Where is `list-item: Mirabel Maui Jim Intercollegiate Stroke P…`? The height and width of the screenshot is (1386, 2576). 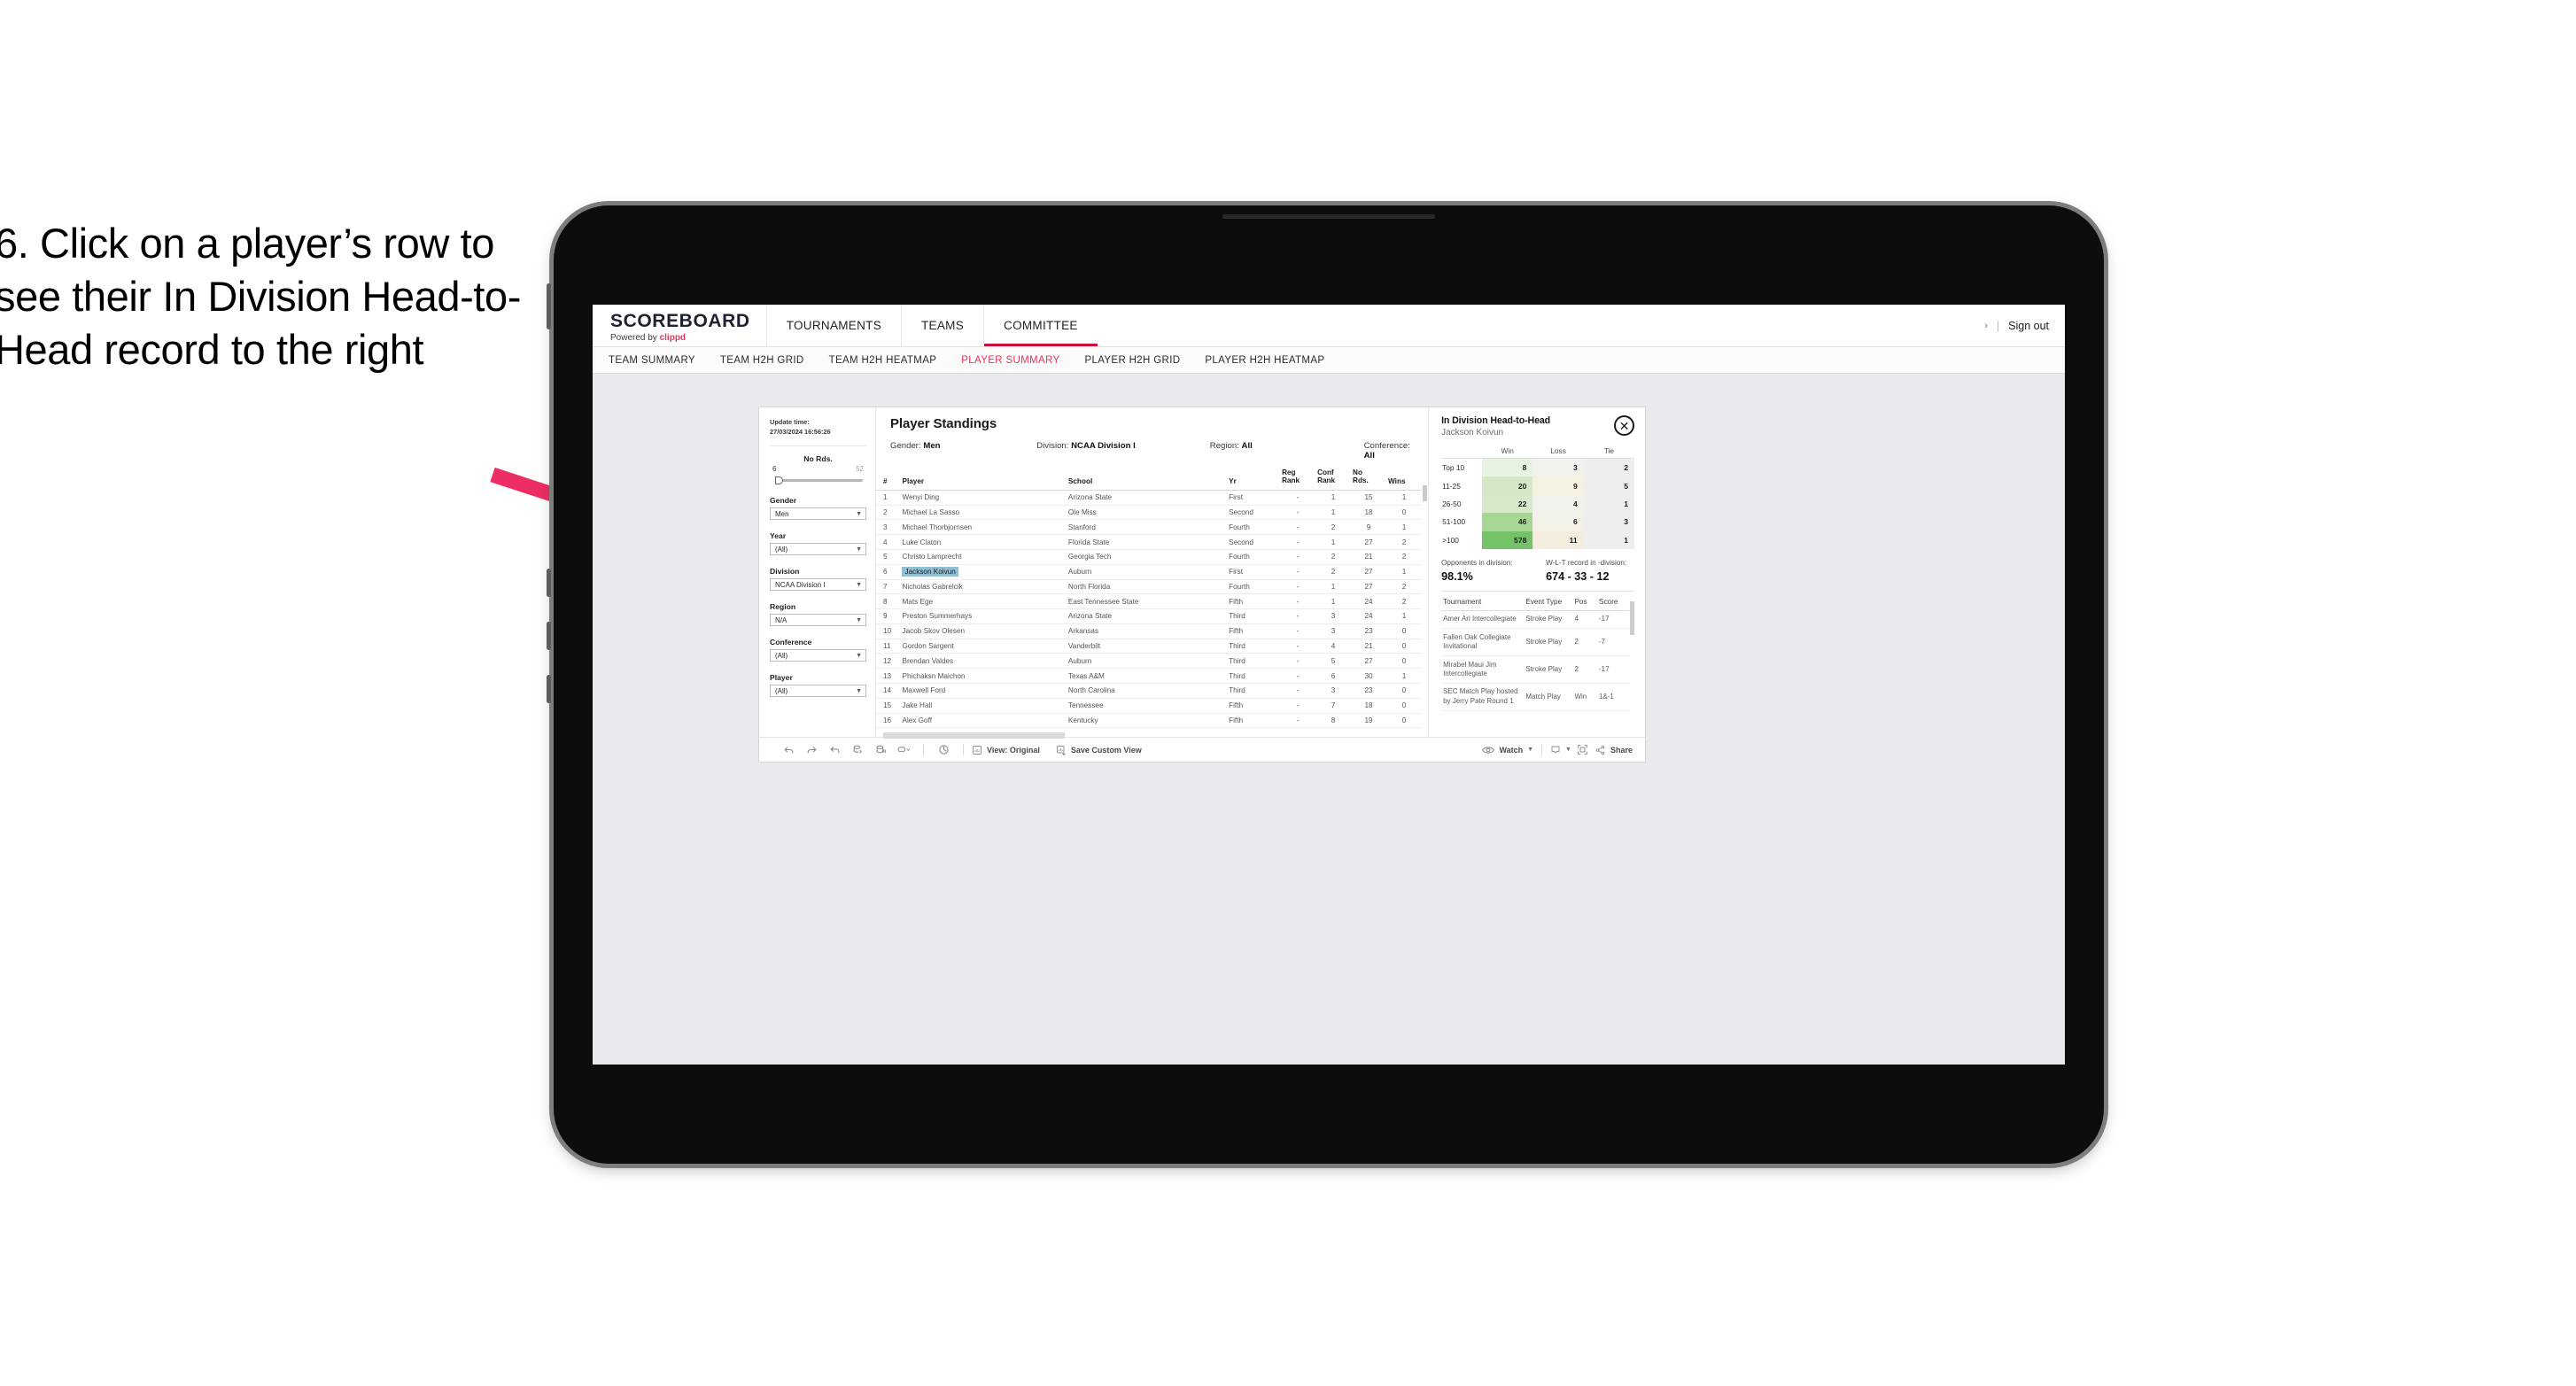
list-item: Mirabel Maui Jim Intercollegiate Stroke P… is located at coordinates (1535, 670).